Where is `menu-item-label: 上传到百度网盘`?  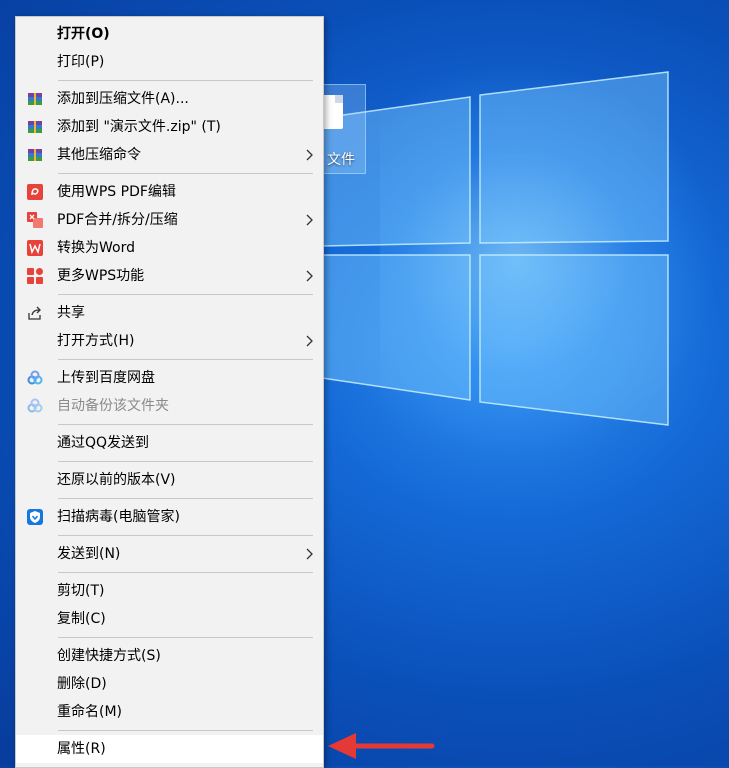
menu-item-label: 上传到百度网盘 is located at coordinates (106, 378).